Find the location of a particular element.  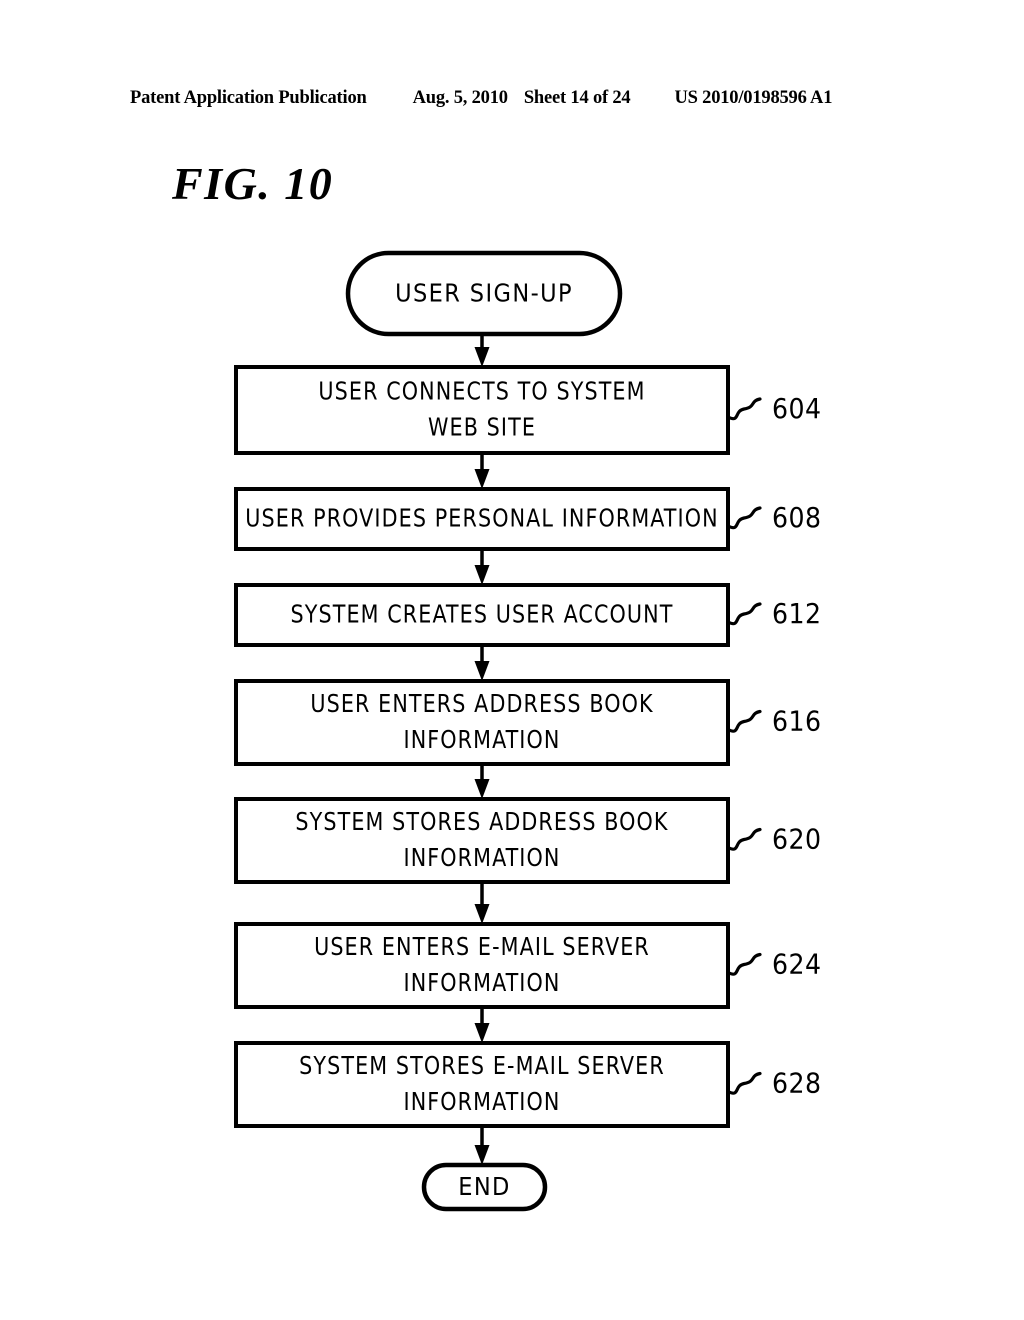

node-text-line: WEB SITE is located at coordinates (482, 426).